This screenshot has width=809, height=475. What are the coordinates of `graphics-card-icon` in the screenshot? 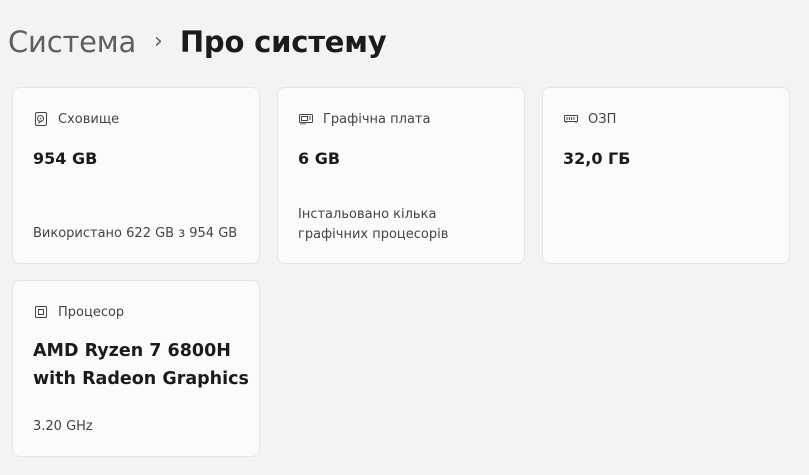 It's located at (306, 119).